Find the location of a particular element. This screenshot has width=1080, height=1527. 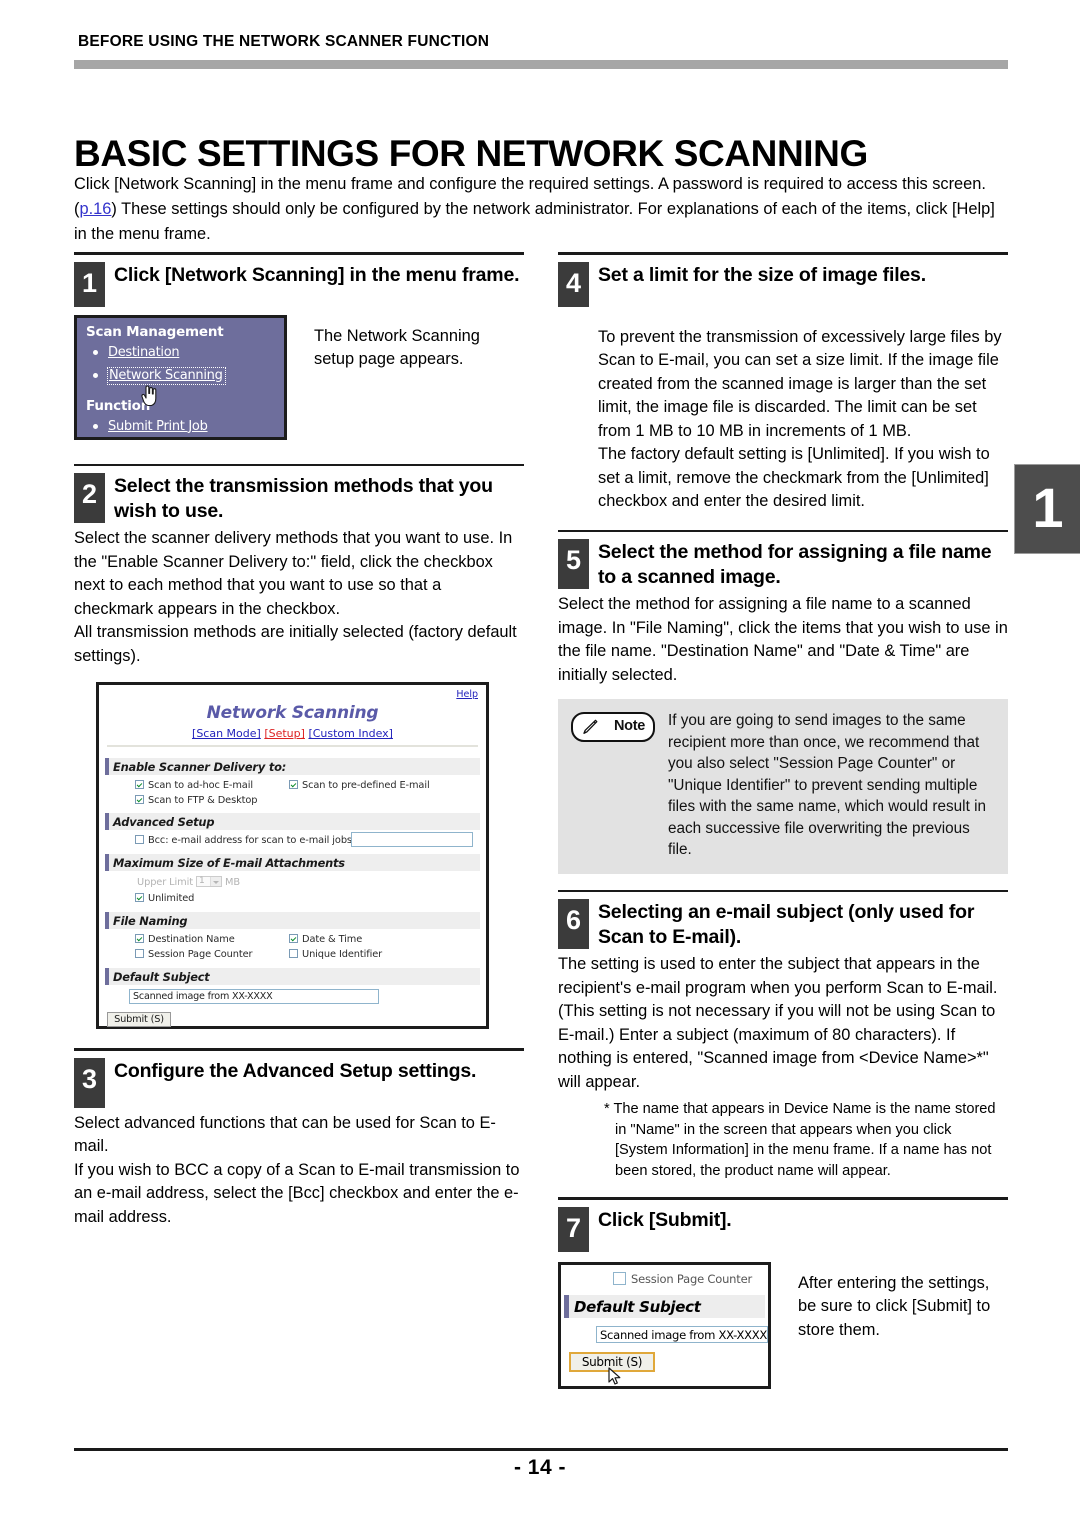

arrow-cursor-icon is located at coordinates (614, 1375).